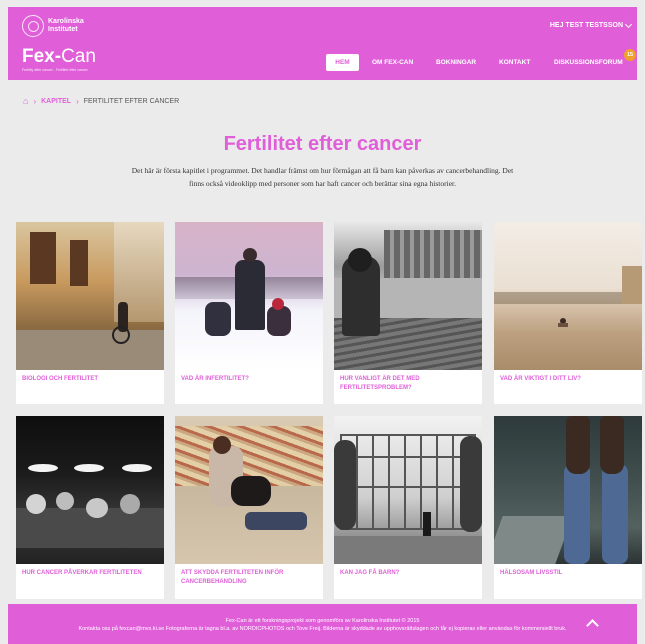  I want to click on chapter-card: VAD ÄR INFERTILITET?, so click(249, 313).